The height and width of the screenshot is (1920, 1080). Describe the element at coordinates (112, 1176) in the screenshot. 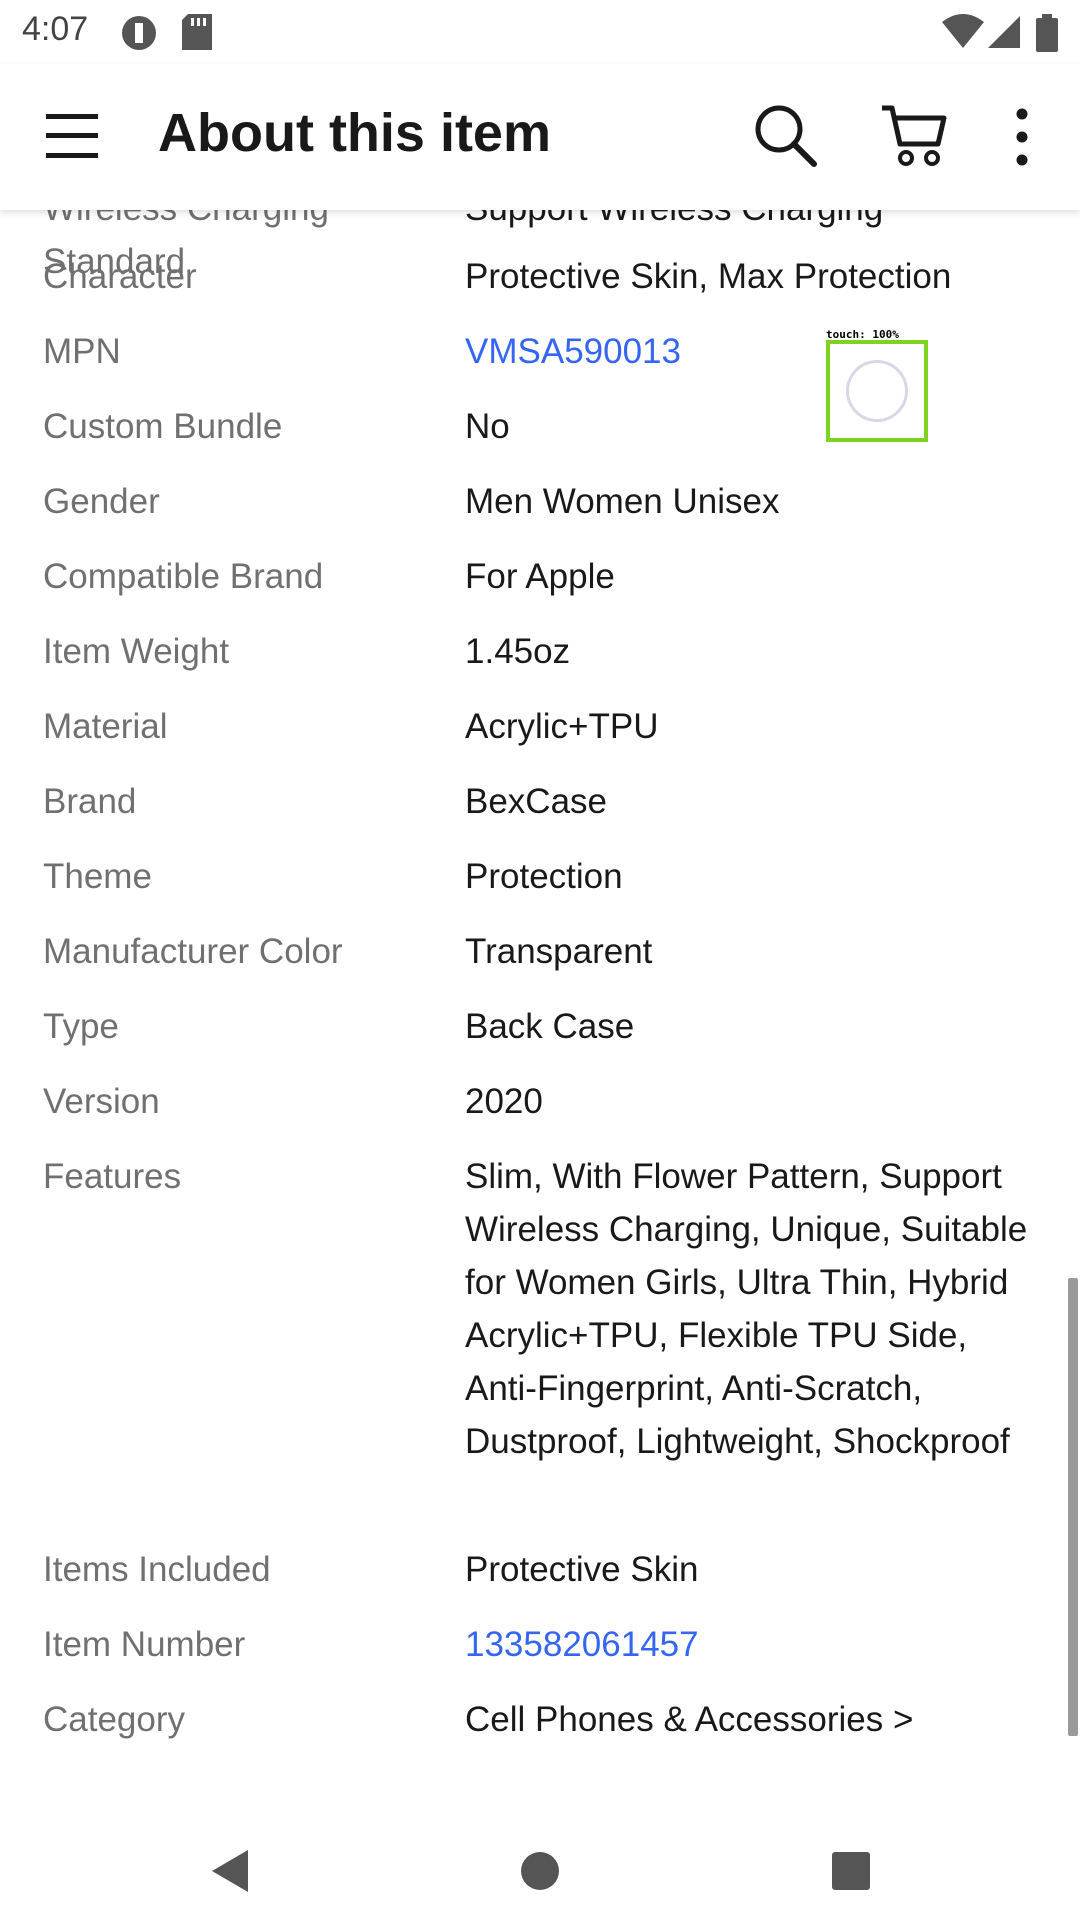

I see `spec-label: Features` at that location.